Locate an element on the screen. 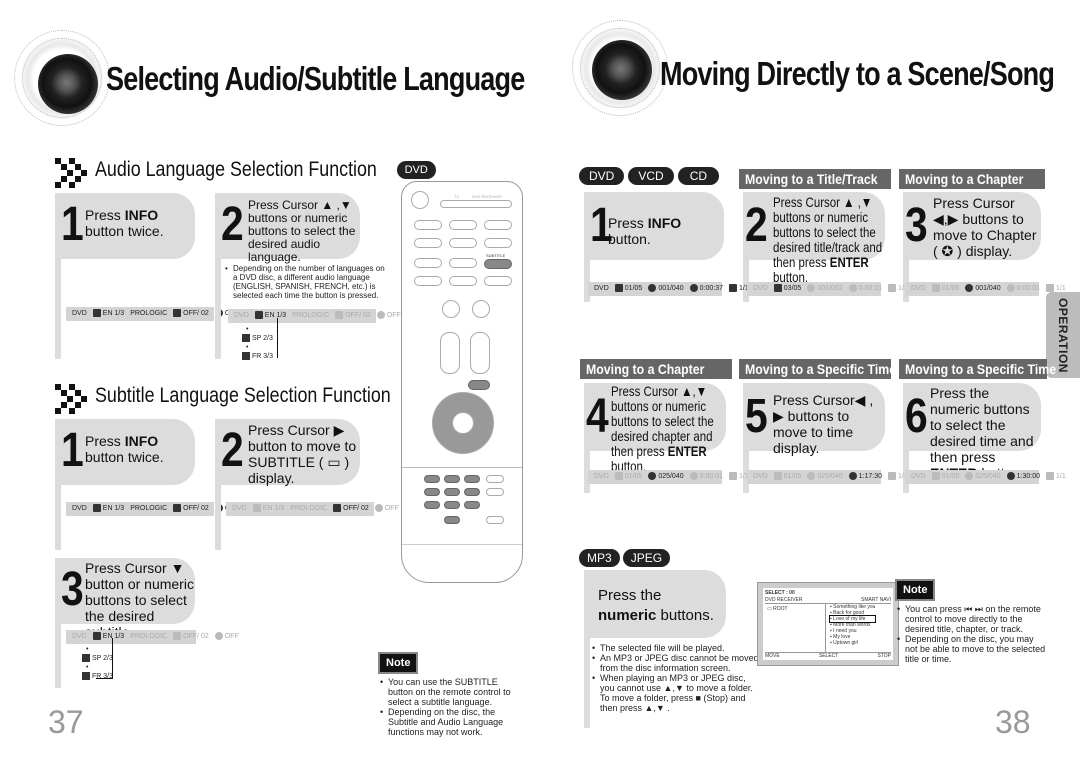 The height and width of the screenshot is (763, 1080). step-number: 4 is located at coordinates (597, 416).